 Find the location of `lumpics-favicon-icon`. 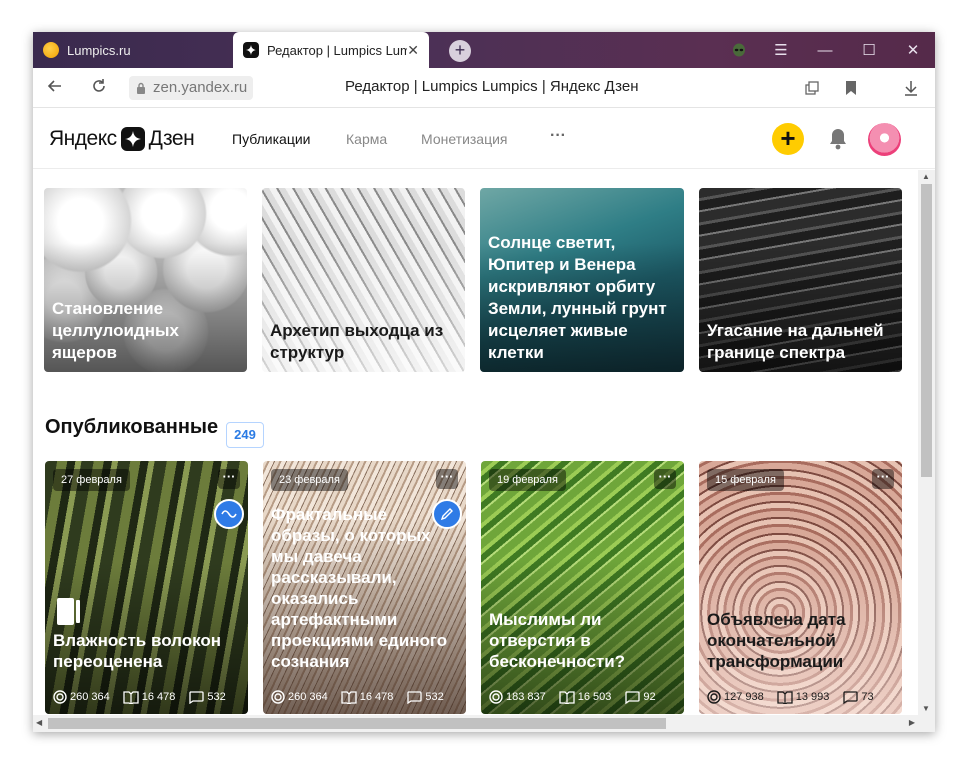

lumpics-favicon-icon is located at coordinates (51, 50).